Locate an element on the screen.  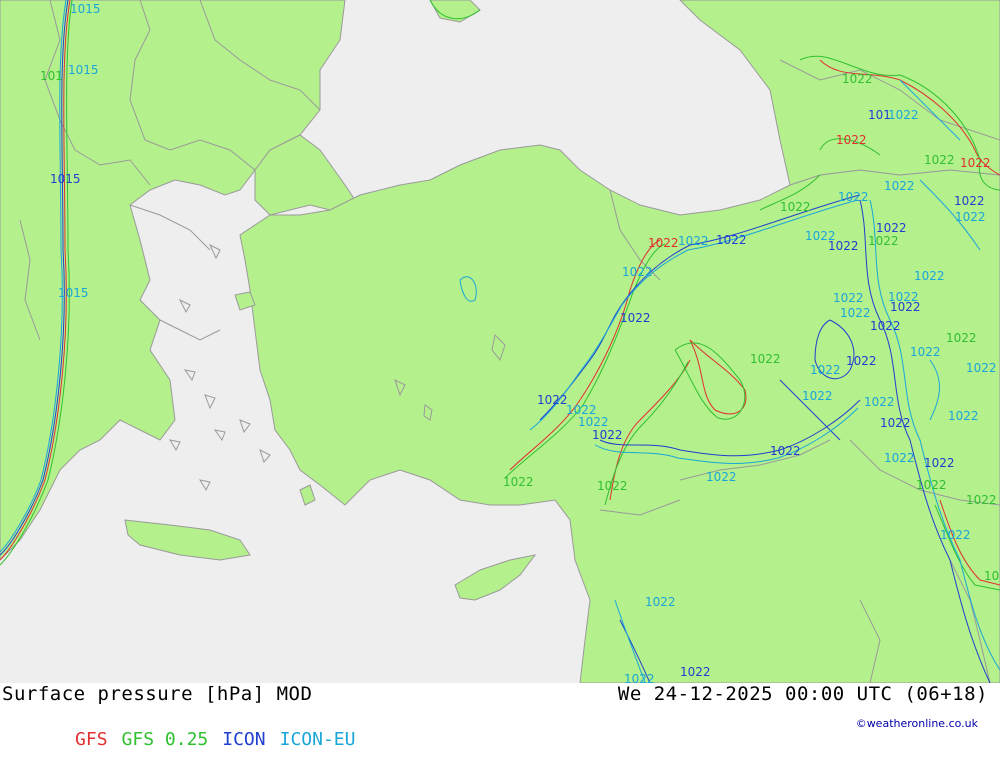
legend-icon: ICON is located at coordinates (243, 739).